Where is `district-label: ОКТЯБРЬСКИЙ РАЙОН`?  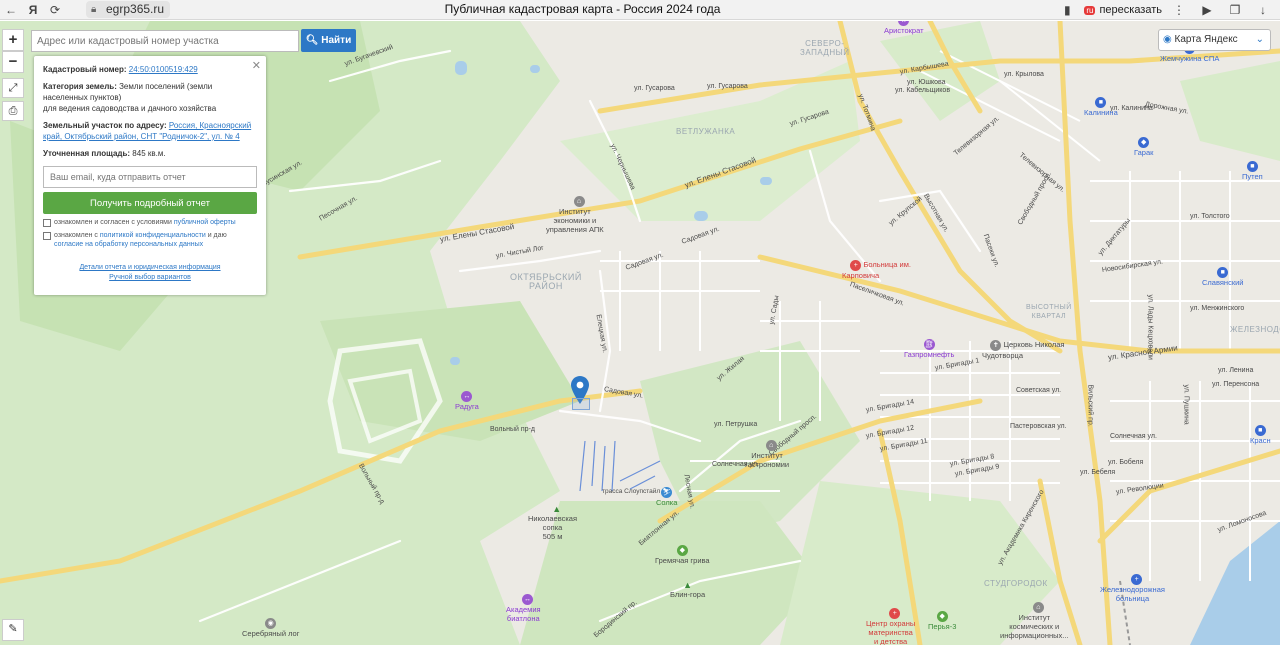 district-label: ОКТЯБРЬСКИЙ РАЙОН is located at coordinates (546, 281).